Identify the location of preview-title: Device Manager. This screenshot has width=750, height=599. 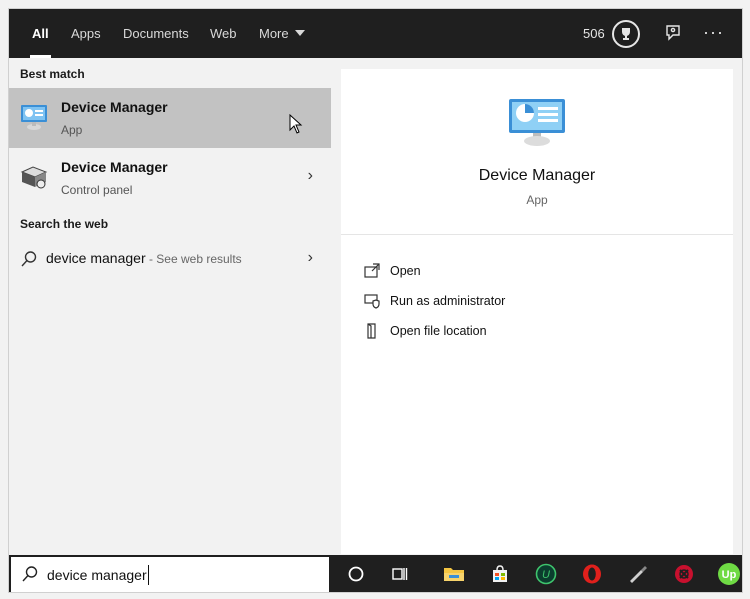
(537, 175).